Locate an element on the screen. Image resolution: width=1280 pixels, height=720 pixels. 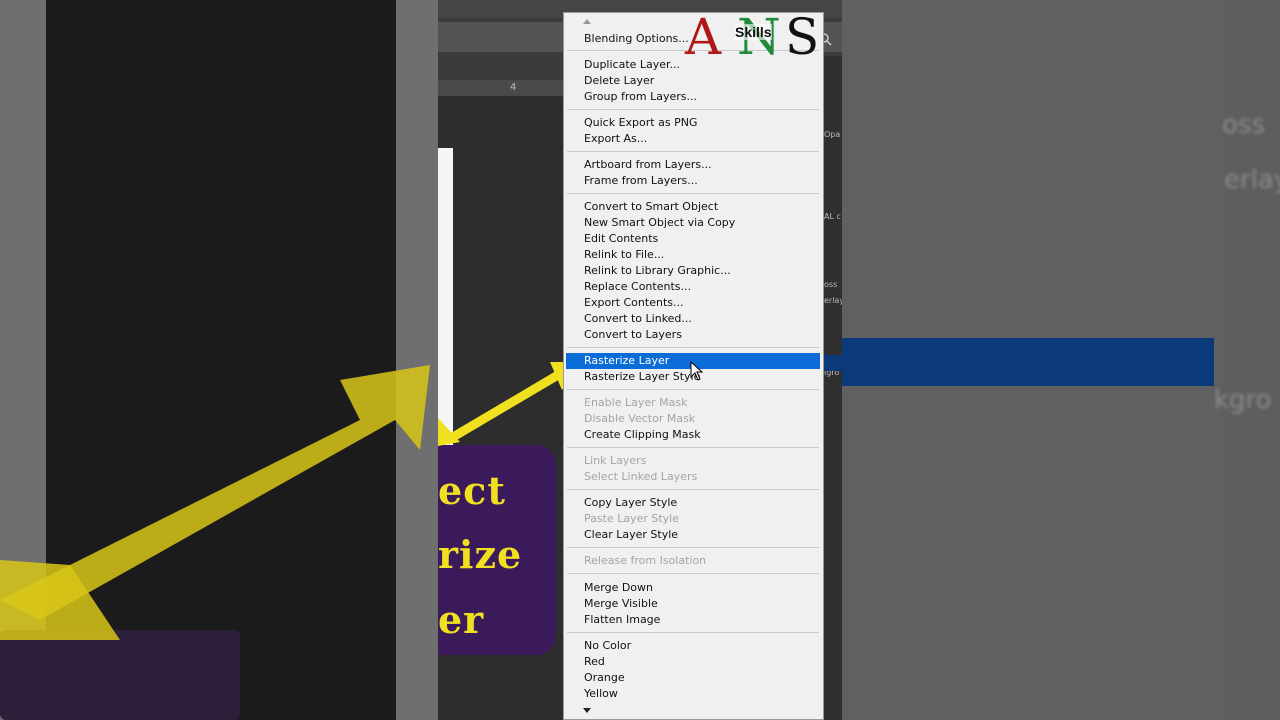
selected-layer-highlight is located at coordinates (832, 363).